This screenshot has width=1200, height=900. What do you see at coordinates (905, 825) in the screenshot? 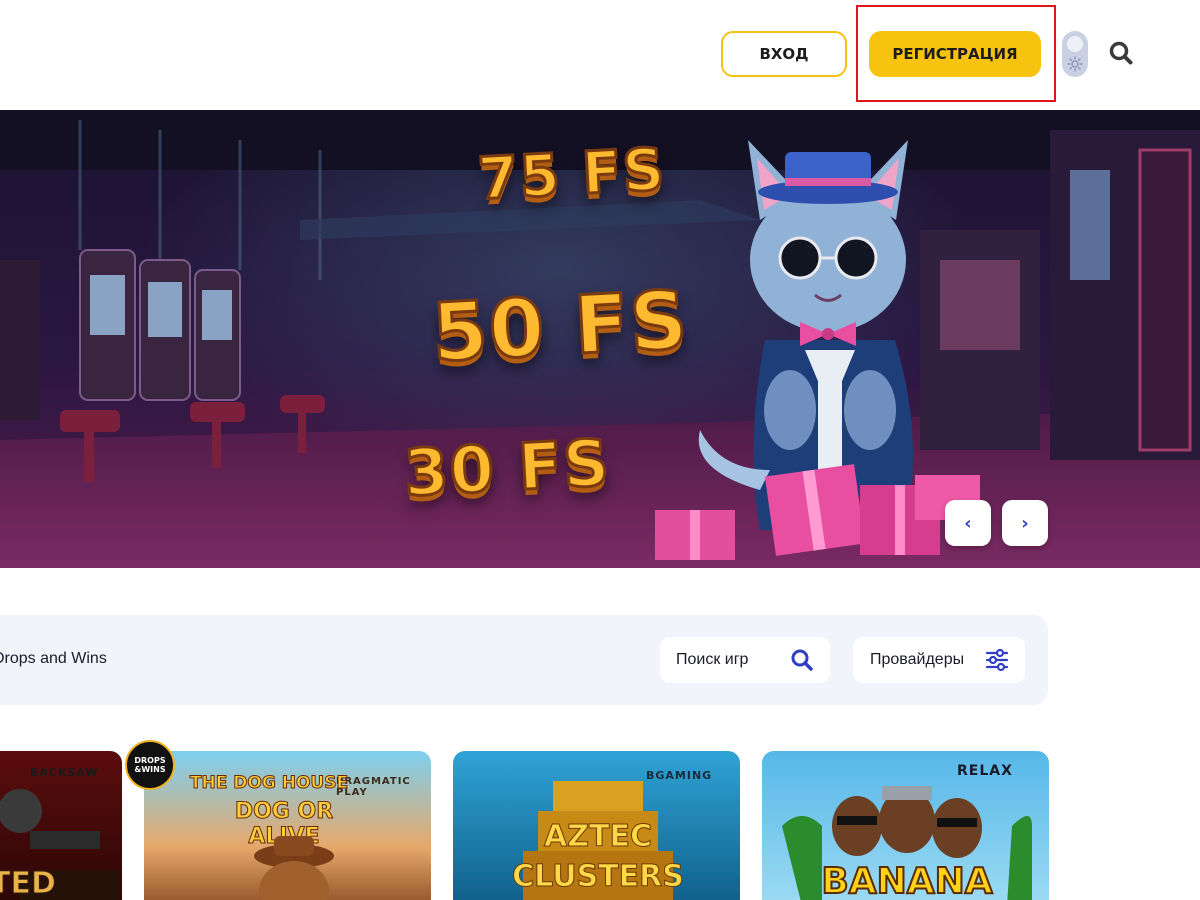
I see `game-card-banana: RELAX BANANA` at bounding box center [905, 825].